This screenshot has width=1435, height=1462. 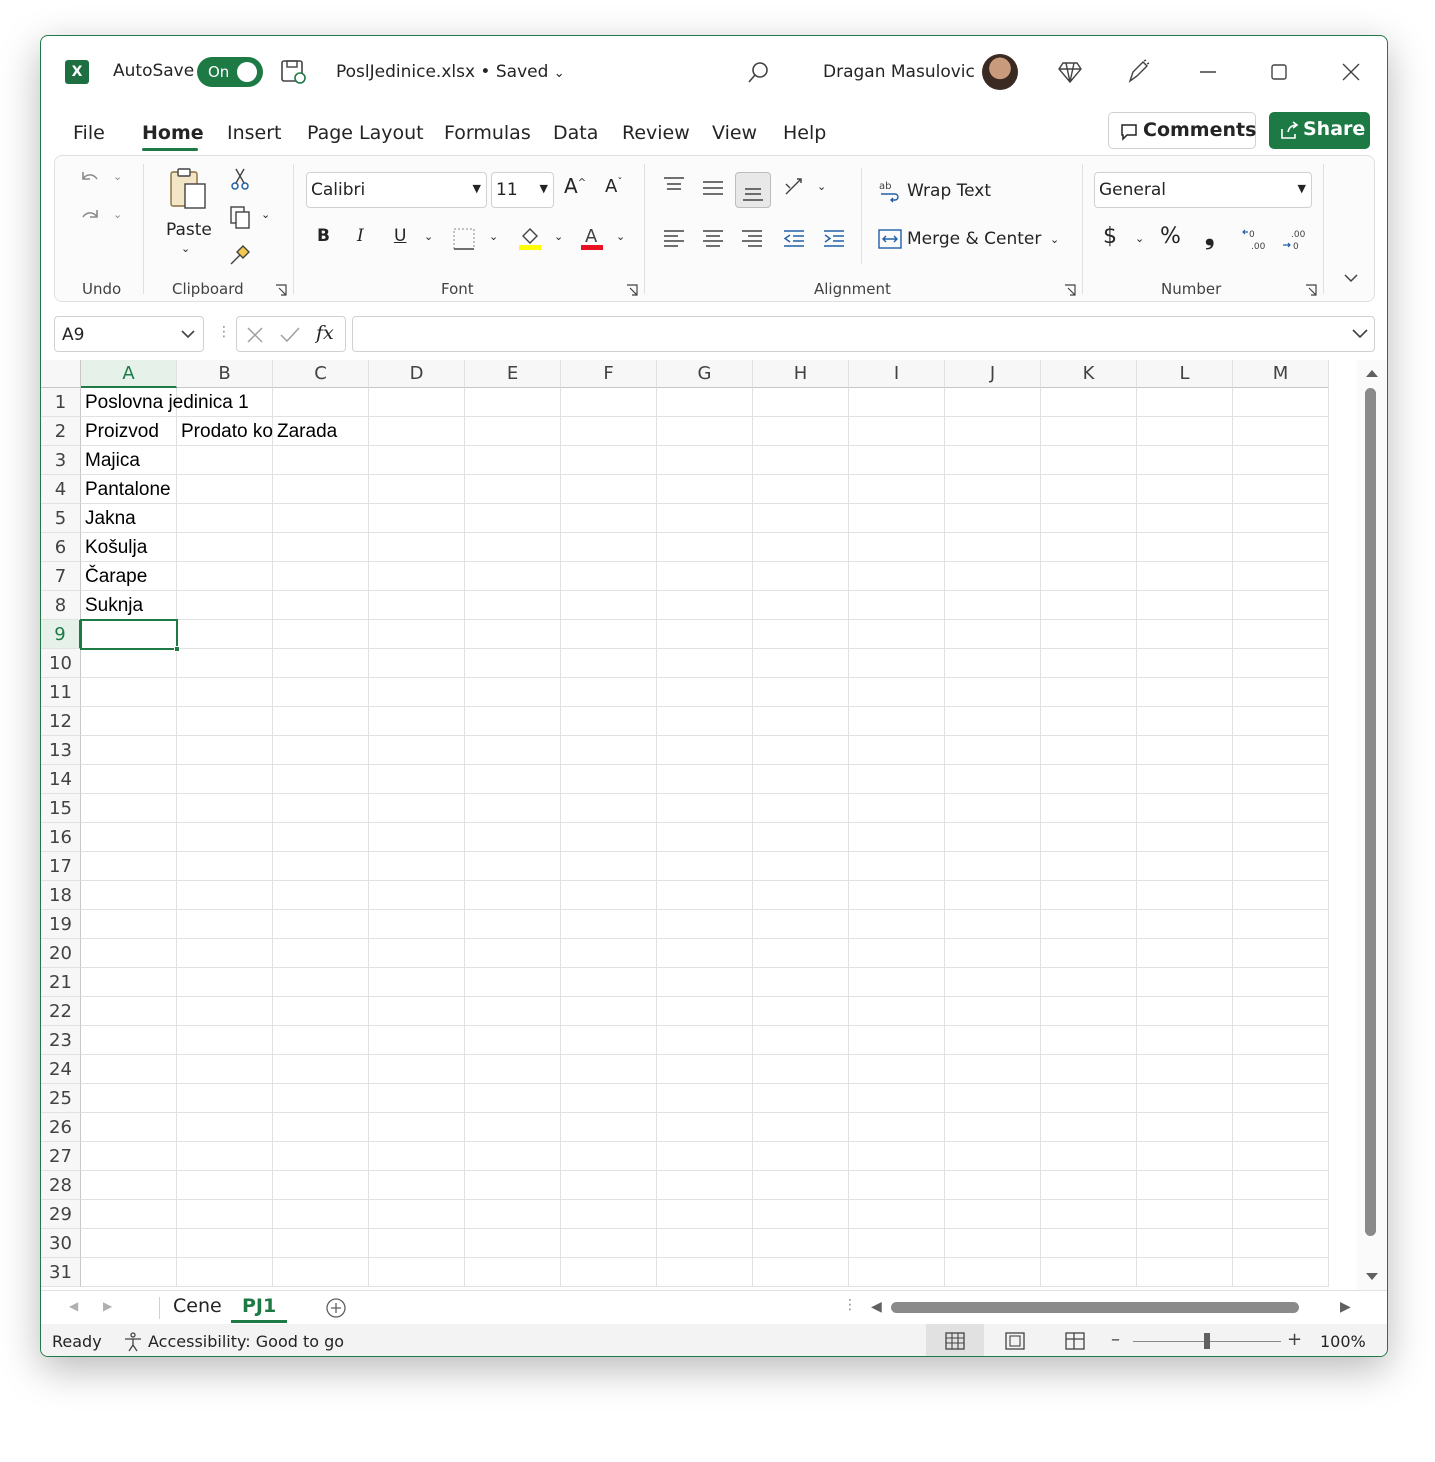 What do you see at coordinates (949, 191) in the screenshot?
I see `wrap-text-button: Wrap Text` at bounding box center [949, 191].